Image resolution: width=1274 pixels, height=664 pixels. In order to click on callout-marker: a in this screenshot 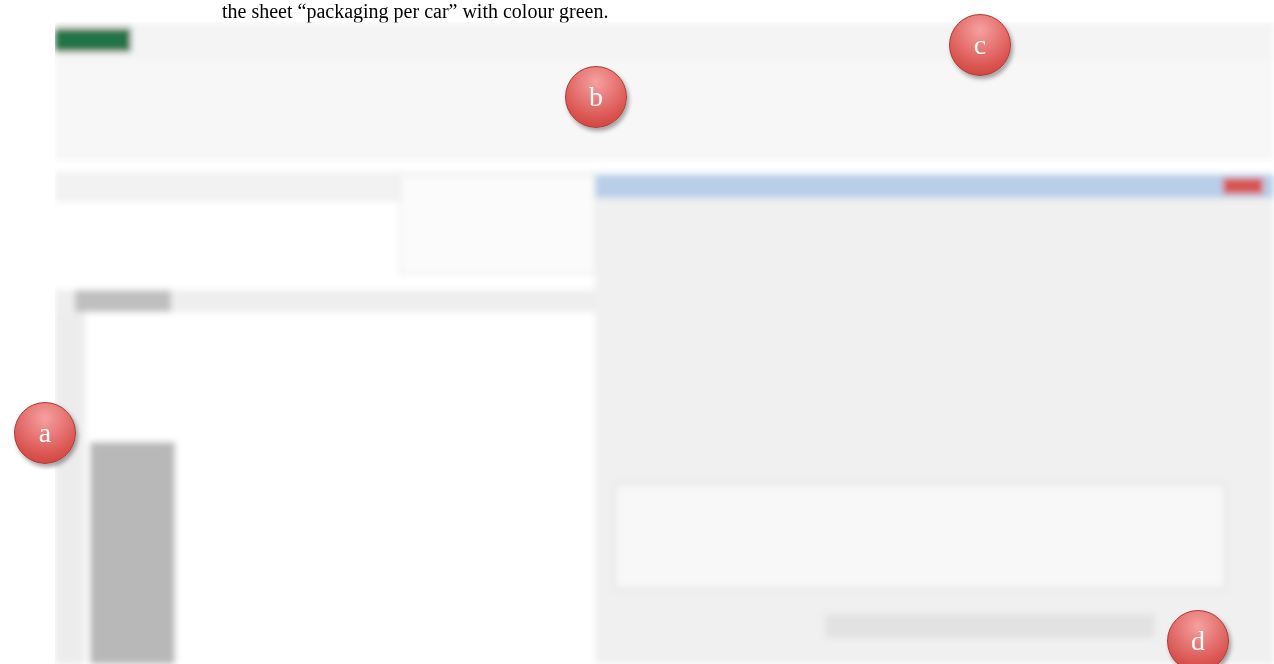, I will do `click(45, 433)`.